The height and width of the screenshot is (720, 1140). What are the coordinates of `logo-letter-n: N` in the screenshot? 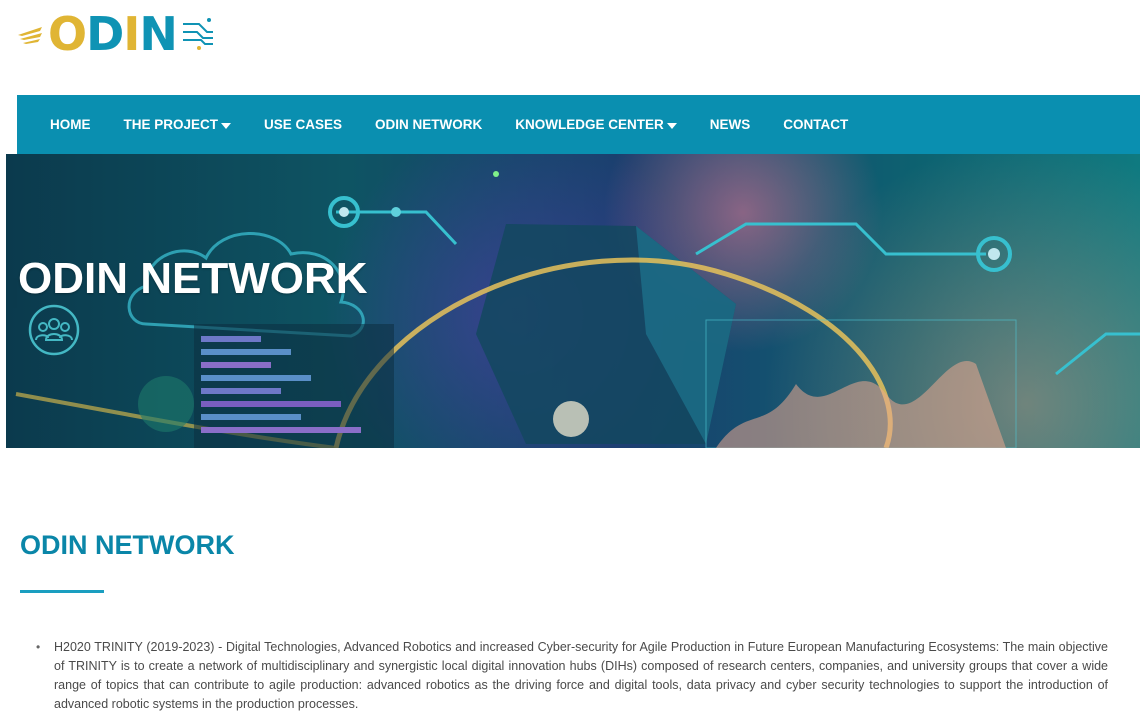 It's located at (158, 34).